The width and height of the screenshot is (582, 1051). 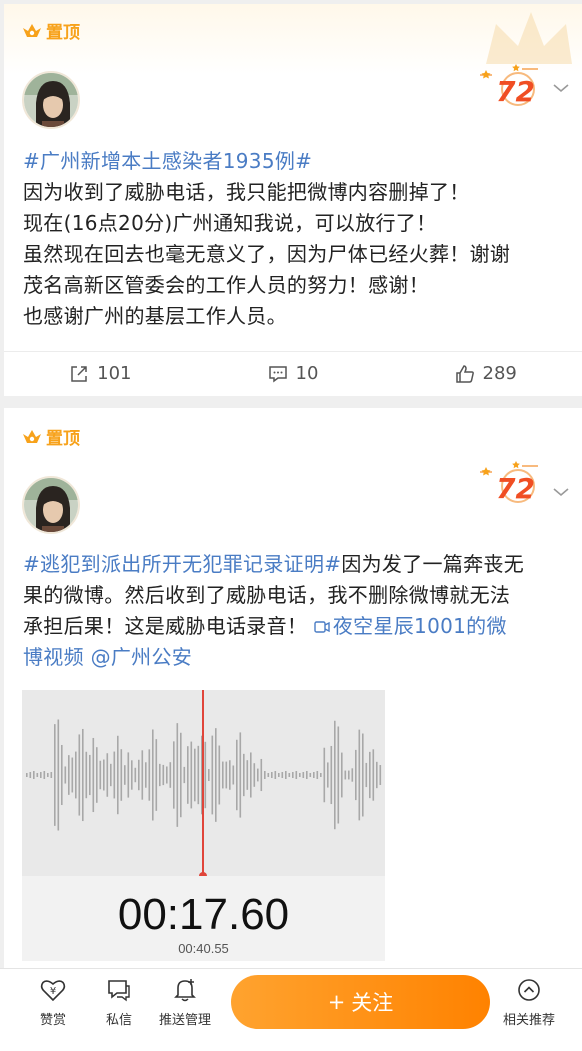 What do you see at coordinates (52, 1020) in the screenshot?
I see `reward-label: 赞赏` at bounding box center [52, 1020].